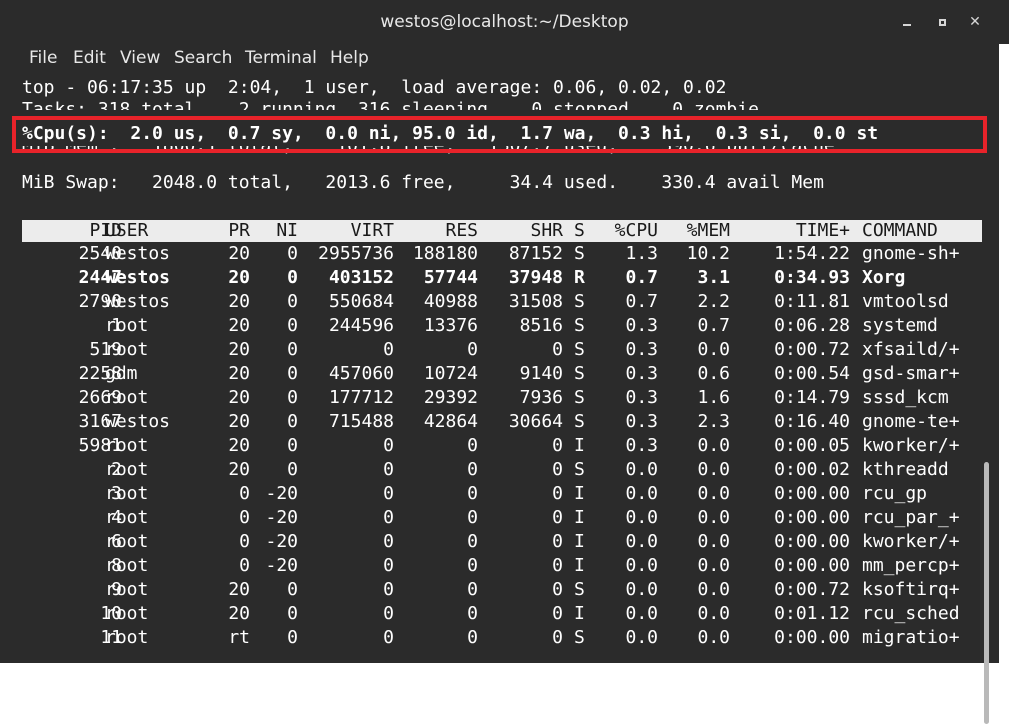 Image resolution: width=1009 pixels, height=724 pixels. Describe the element at coordinates (579, 277) in the screenshot. I see `cell-state: R` at that location.